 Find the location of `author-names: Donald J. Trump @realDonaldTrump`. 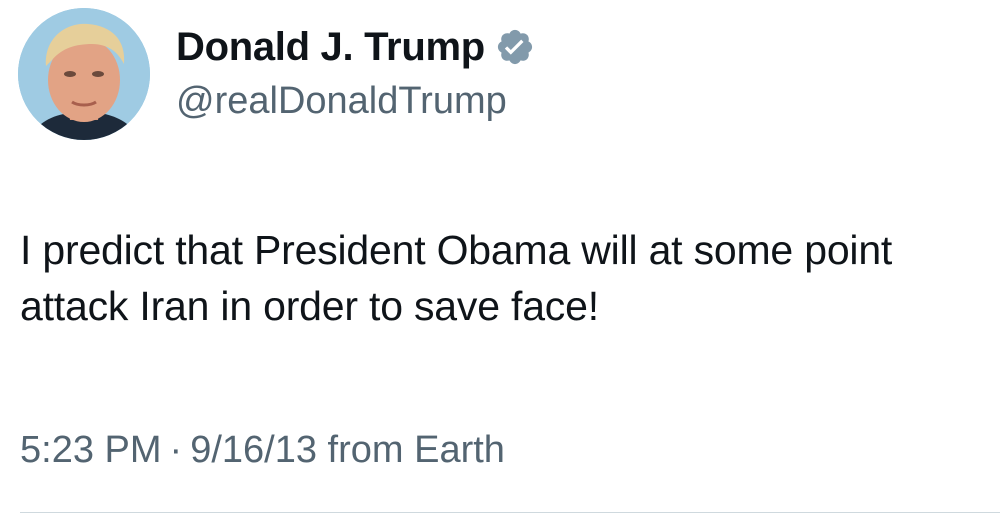

author-names: Donald J. Trump @realDonaldTrump is located at coordinates (355, 74).